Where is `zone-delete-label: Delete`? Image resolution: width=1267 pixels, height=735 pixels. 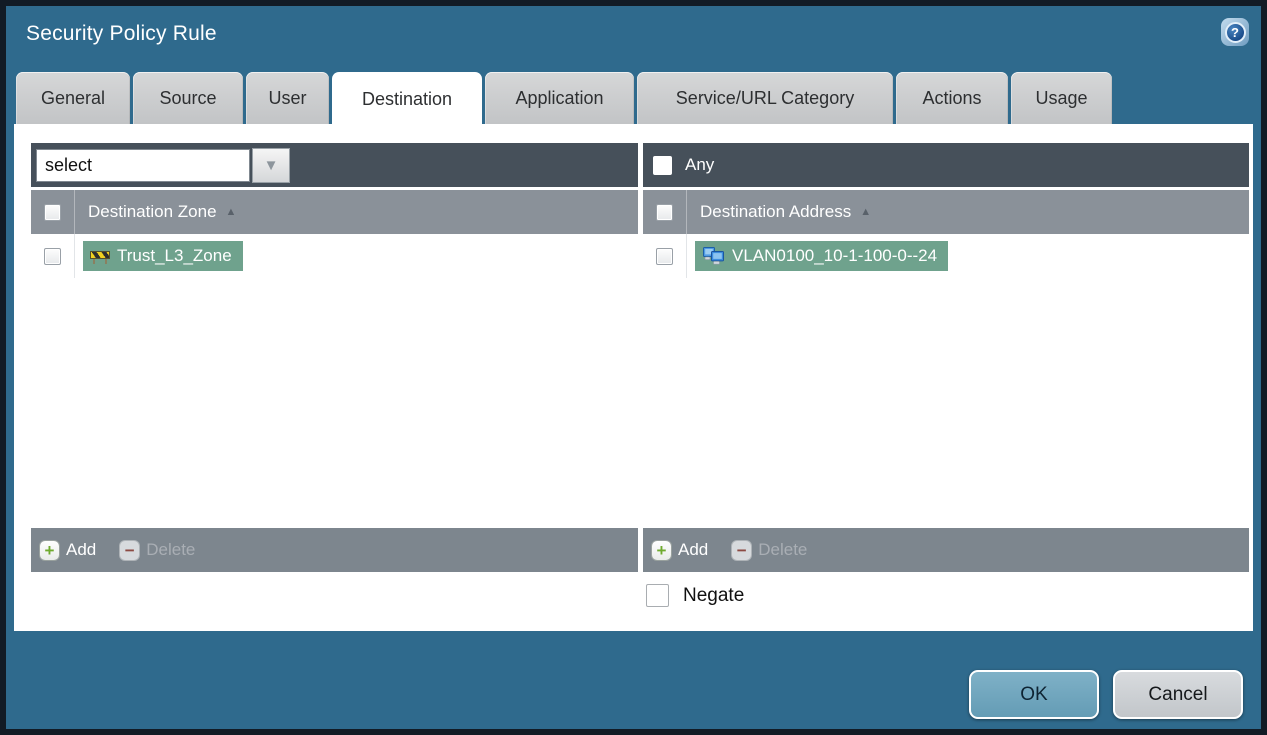 zone-delete-label: Delete is located at coordinates (171, 549).